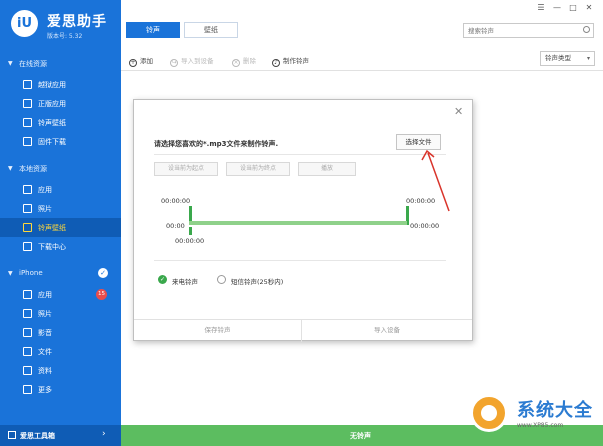  Describe the element at coordinates (60, 370) in the screenshot. I see `sidebar-item-device-data: 资料` at that location.